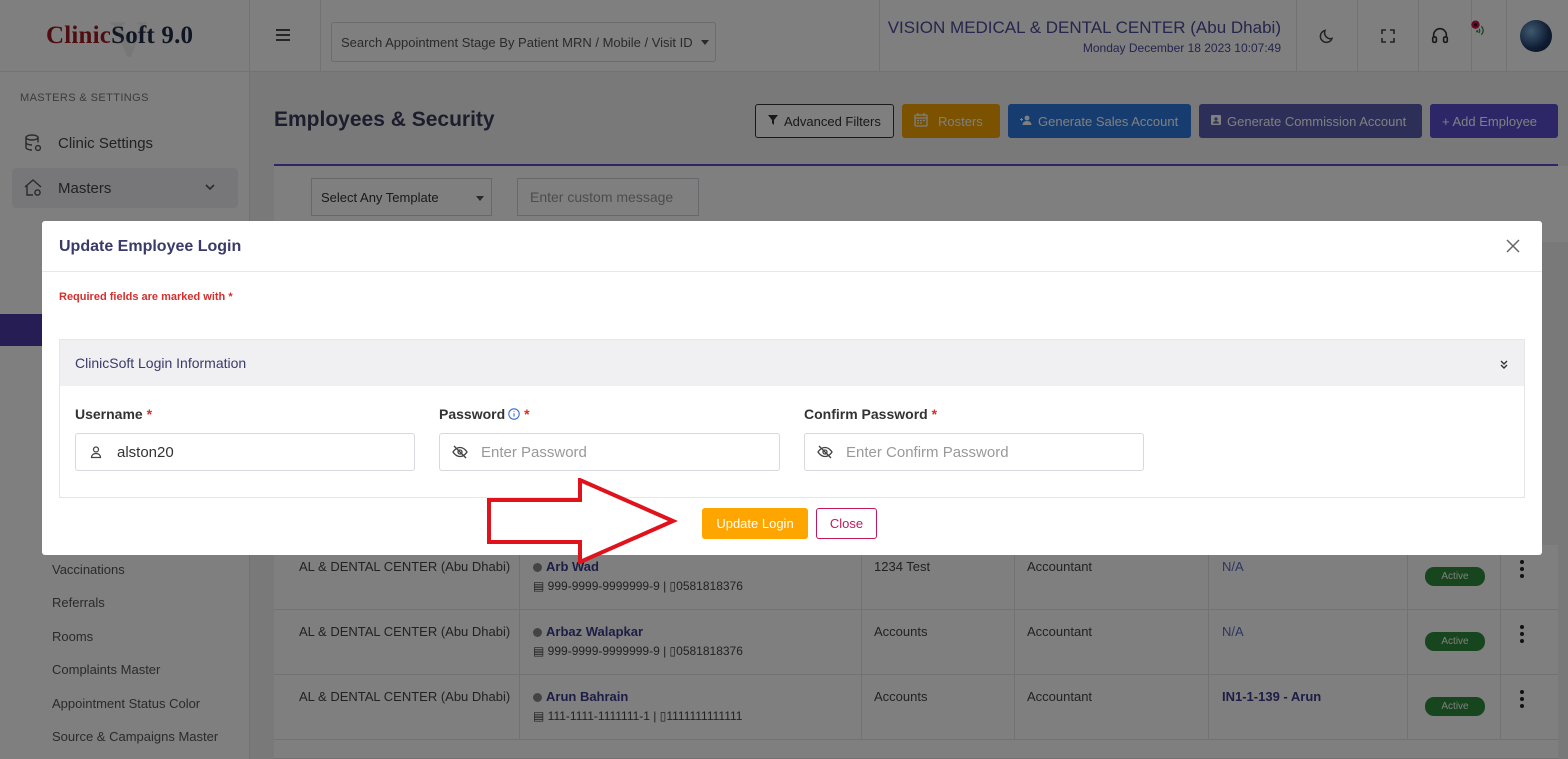 This screenshot has width=1568, height=759. What do you see at coordinates (534, 452) in the screenshot?
I see `password-placeholder: Enter Password` at bounding box center [534, 452].